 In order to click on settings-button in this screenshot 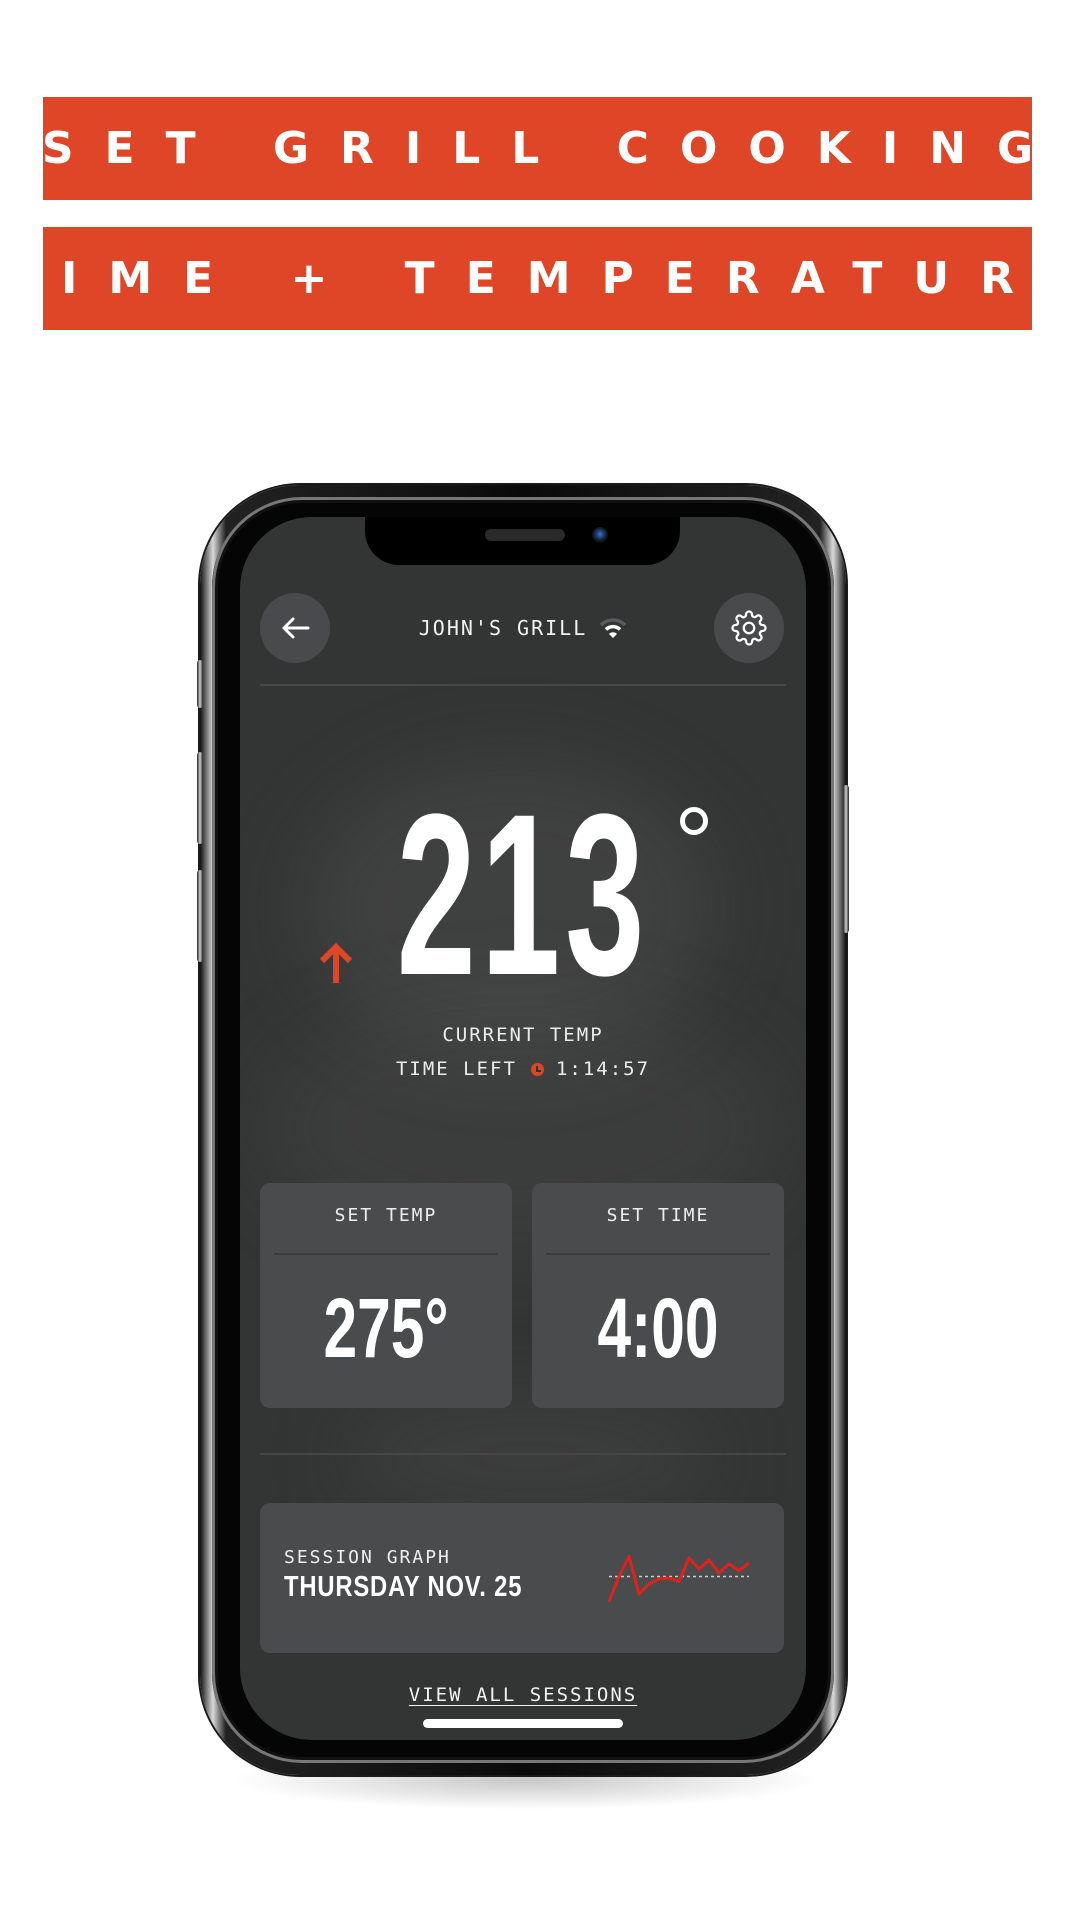, I will do `click(749, 628)`.